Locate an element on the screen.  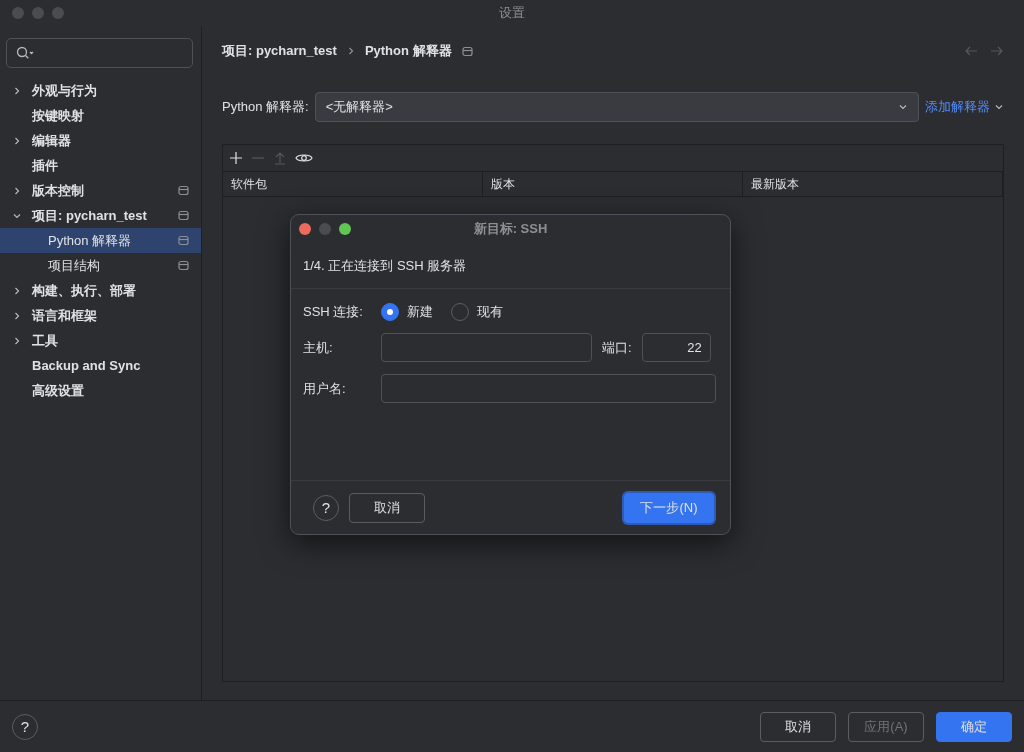
sidebar-item: 按键映射 is located at coordinates (100, 115).